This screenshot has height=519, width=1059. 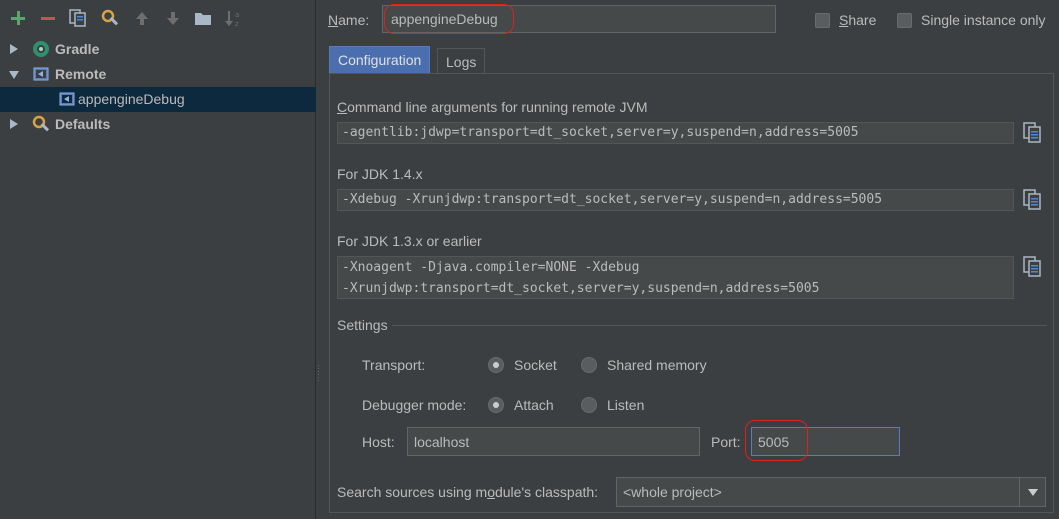 What do you see at coordinates (41, 49) in the screenshot?
I see `gradle-icon` at bounding box center [41, 49].